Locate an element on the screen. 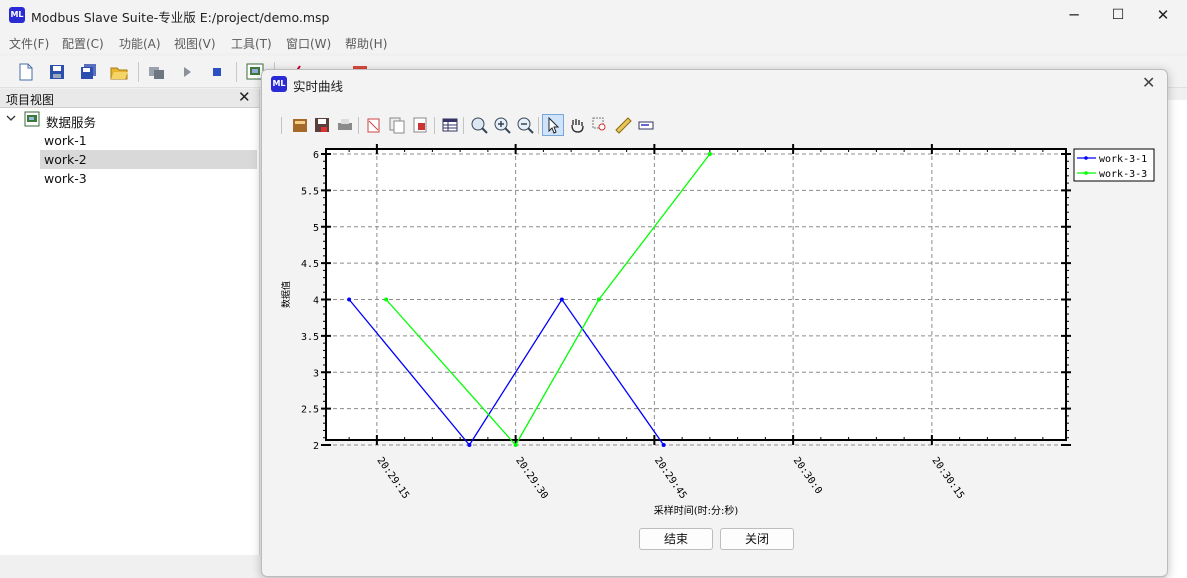 The height and width of the screenshot is (578, 1187). x-tick-label: 20:30:0 is located at coordinates (807, 475).